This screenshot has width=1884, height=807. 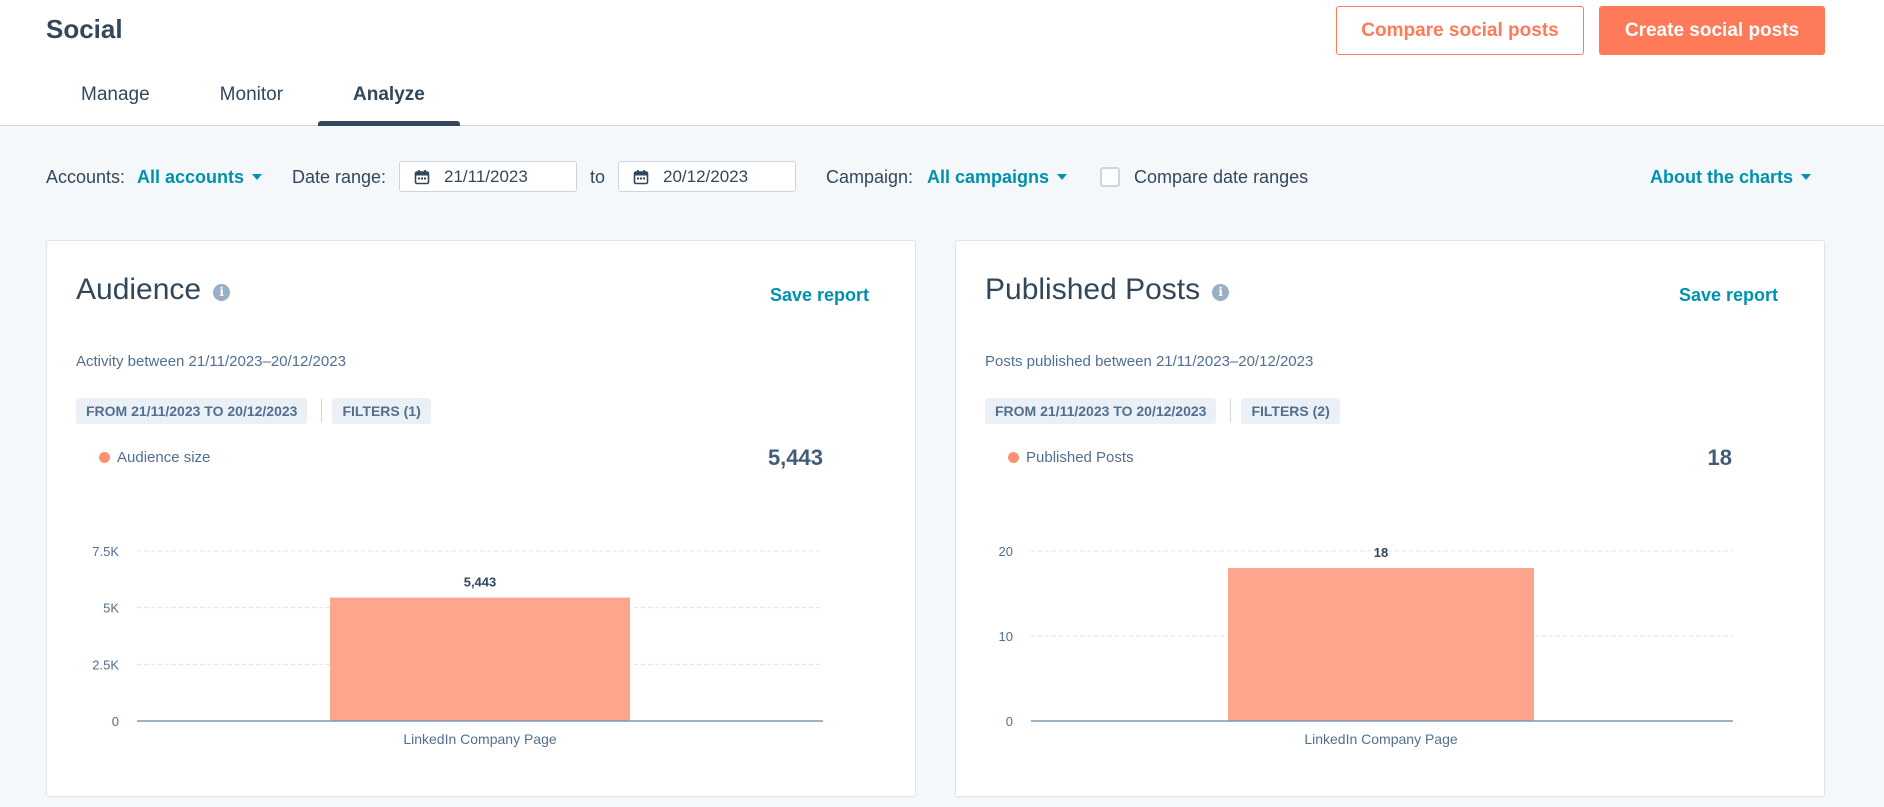 I want to click on bar-value-label: 5,443, so click(x=480, y=582).